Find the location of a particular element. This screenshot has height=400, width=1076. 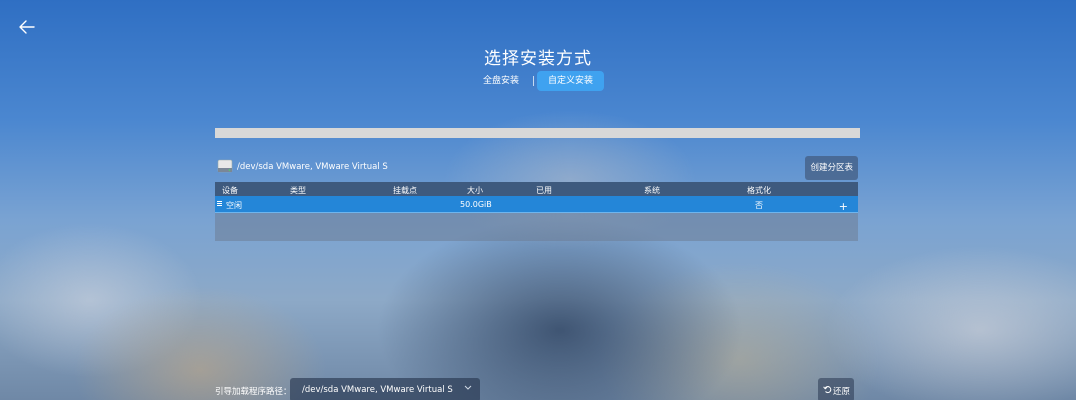

column-header-device: 设备 is located at coordinates (230, 190).